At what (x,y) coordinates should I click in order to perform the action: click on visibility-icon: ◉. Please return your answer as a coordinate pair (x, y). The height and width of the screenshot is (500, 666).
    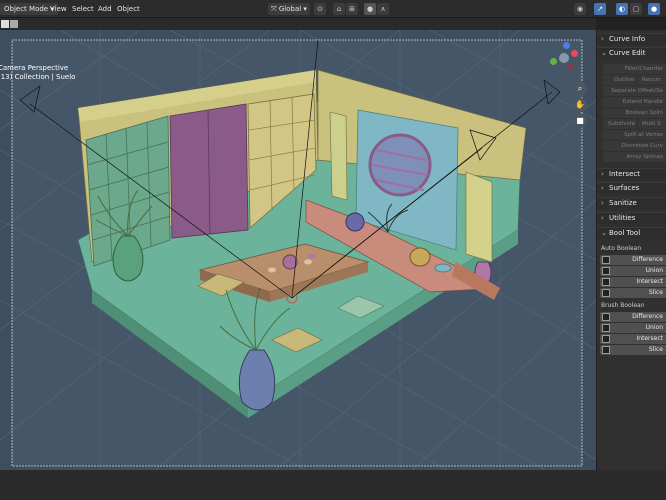
    Looking at the image, I should click on (580, 9).